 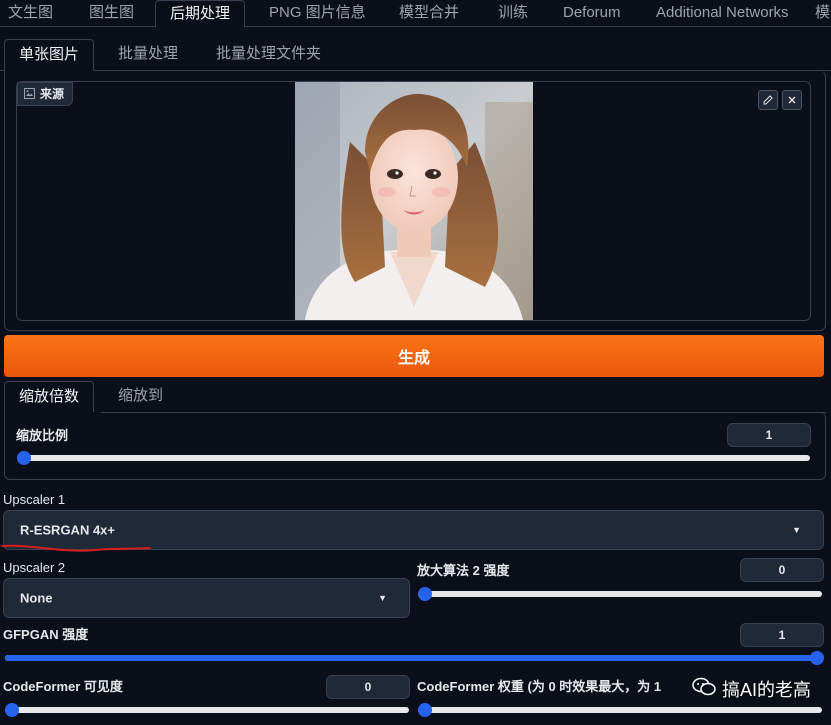 I want to click on red-underline-annotation, so click(x=76, y=548).